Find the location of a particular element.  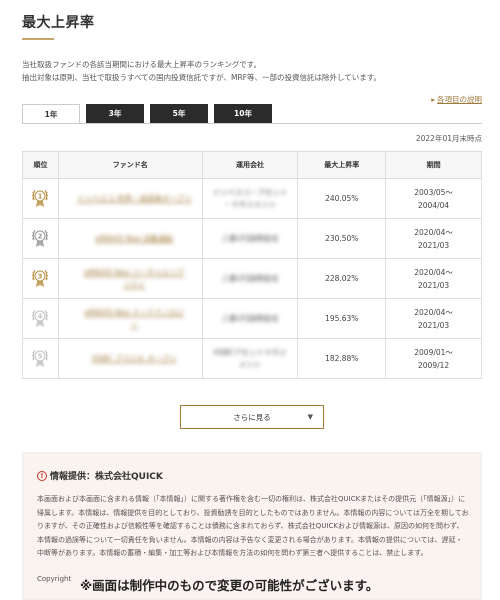

period-end: 2009/12 is located at coordinates (434, 365).